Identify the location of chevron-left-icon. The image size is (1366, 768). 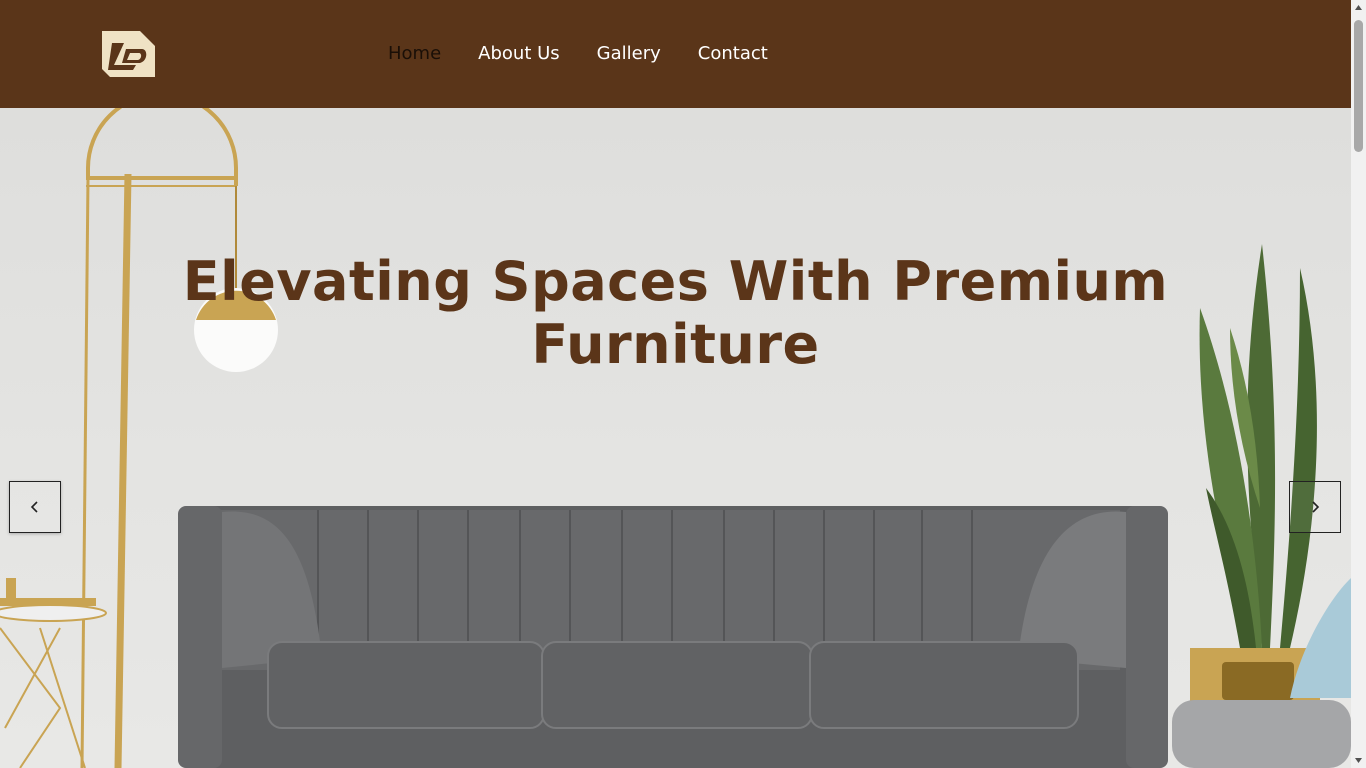
(34, 507).